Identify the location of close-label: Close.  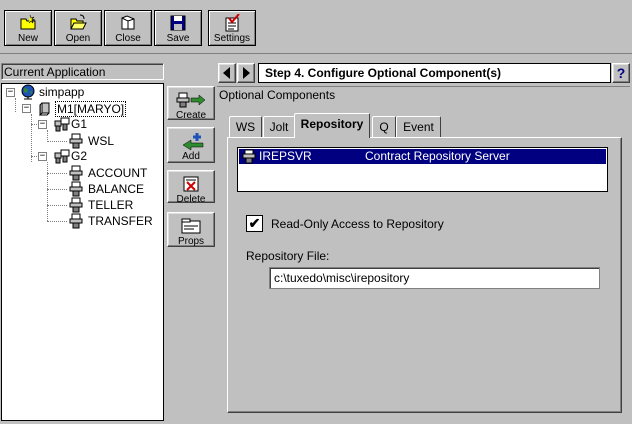
(128, 38).